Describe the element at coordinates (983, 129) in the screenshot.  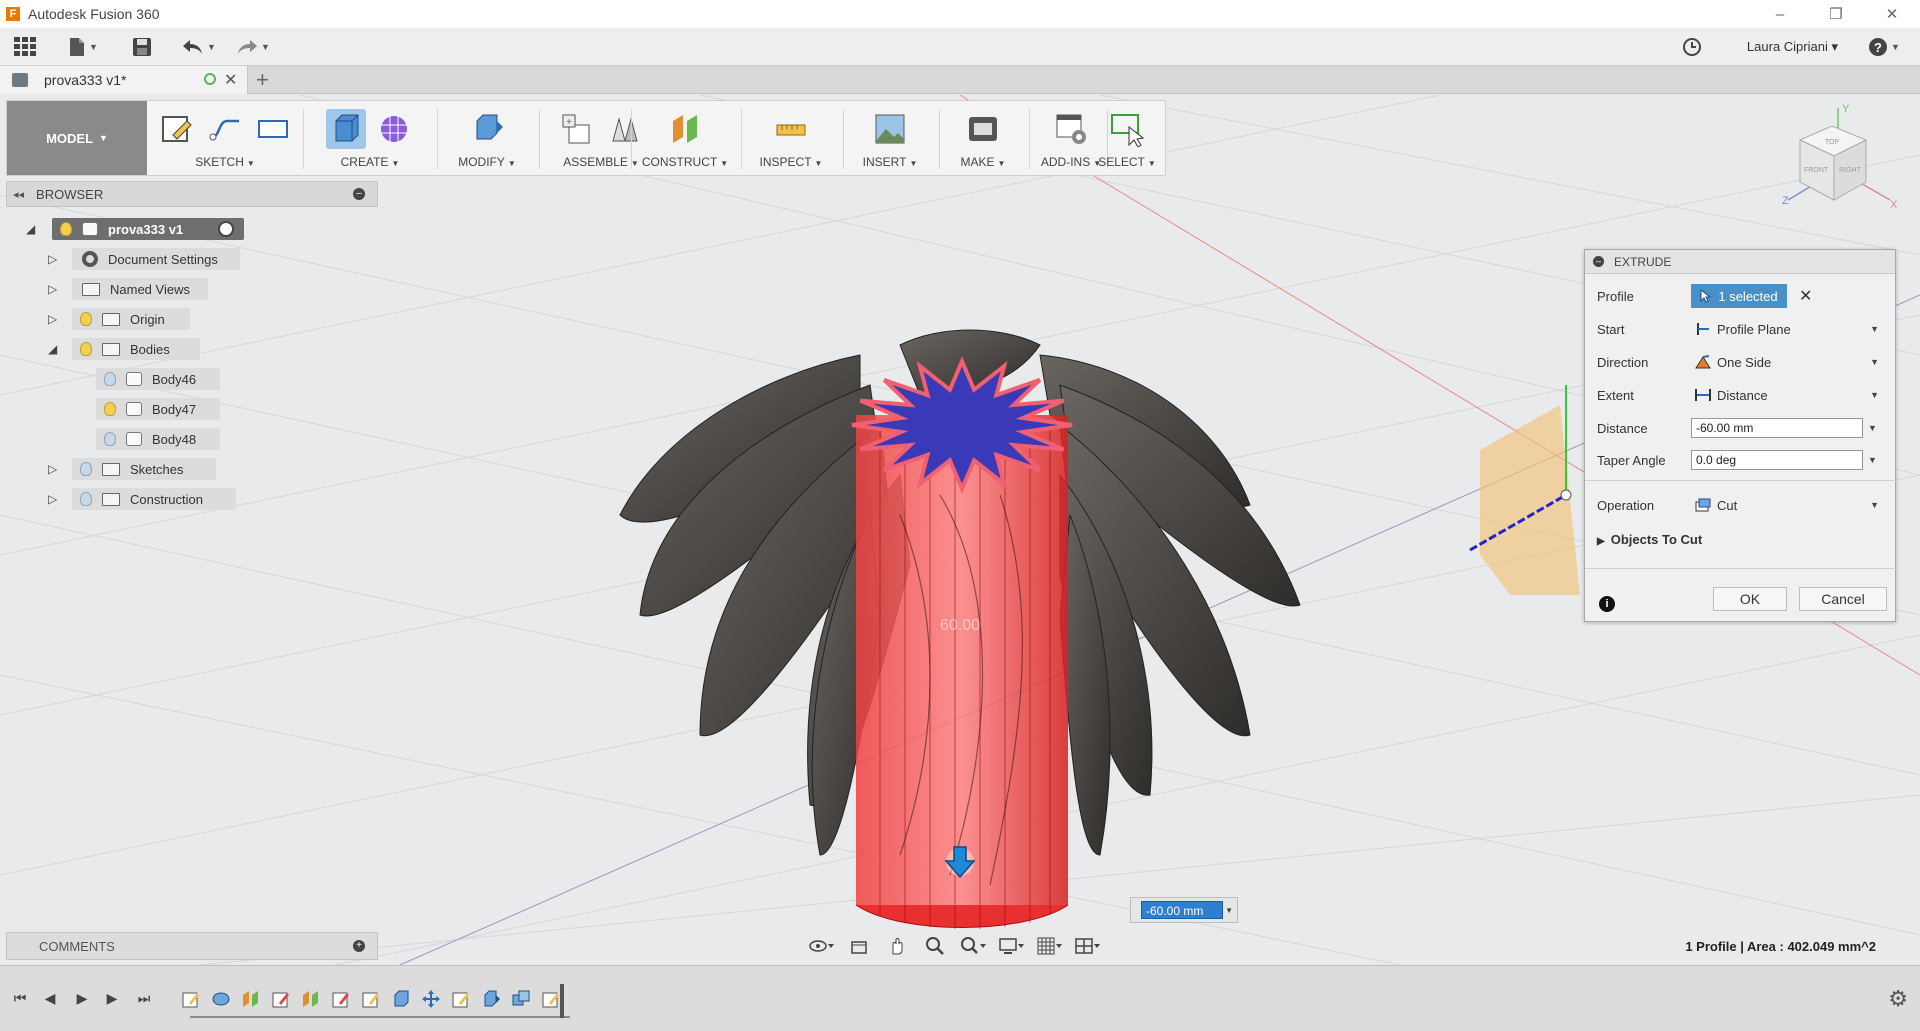
I see `3d-print-button` at that location.